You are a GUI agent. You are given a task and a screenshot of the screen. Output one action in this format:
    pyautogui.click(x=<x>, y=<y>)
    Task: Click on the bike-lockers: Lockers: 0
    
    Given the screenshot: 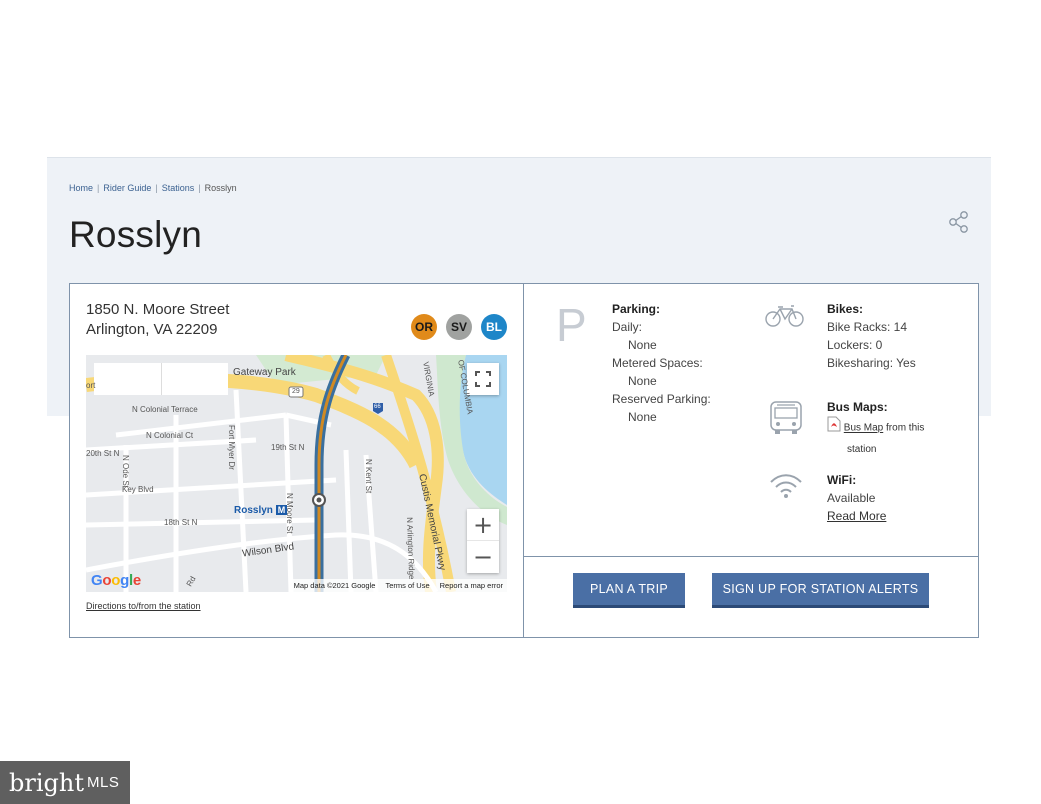 What is the action you would take?
    pyautogui.click(x=855, y=345)
    